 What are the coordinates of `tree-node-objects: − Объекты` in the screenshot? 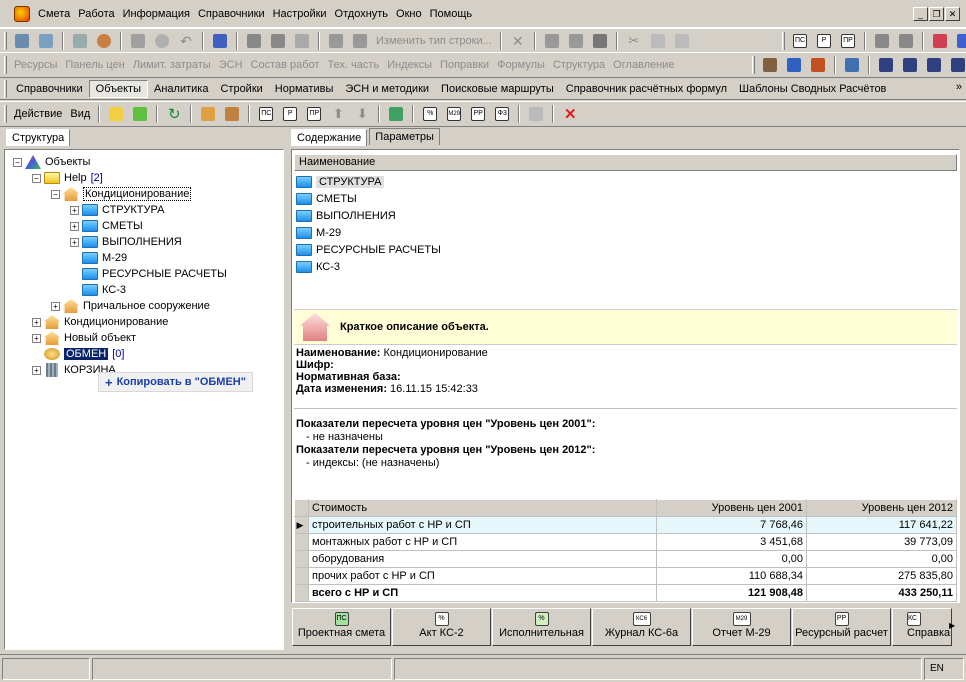 It's located at (51, 162).